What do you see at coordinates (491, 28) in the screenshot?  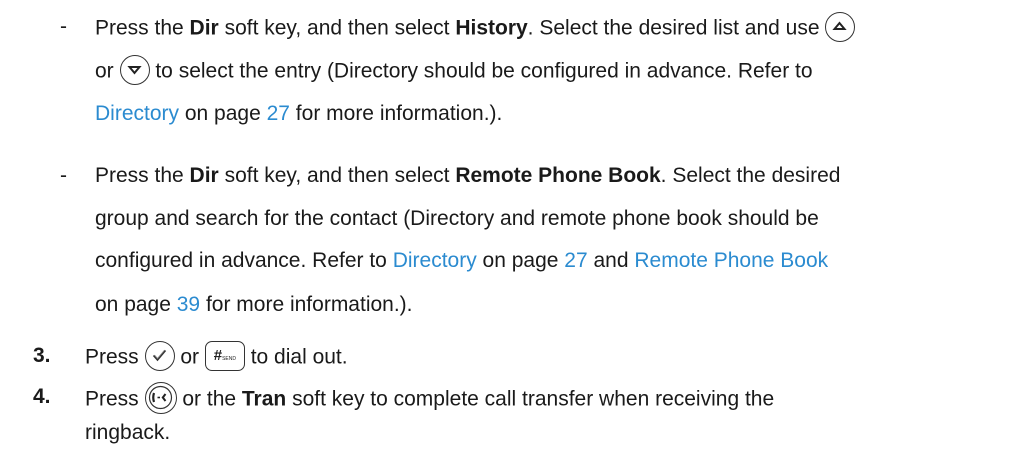 I see `history-label: History` at bounding box center [491, 28].